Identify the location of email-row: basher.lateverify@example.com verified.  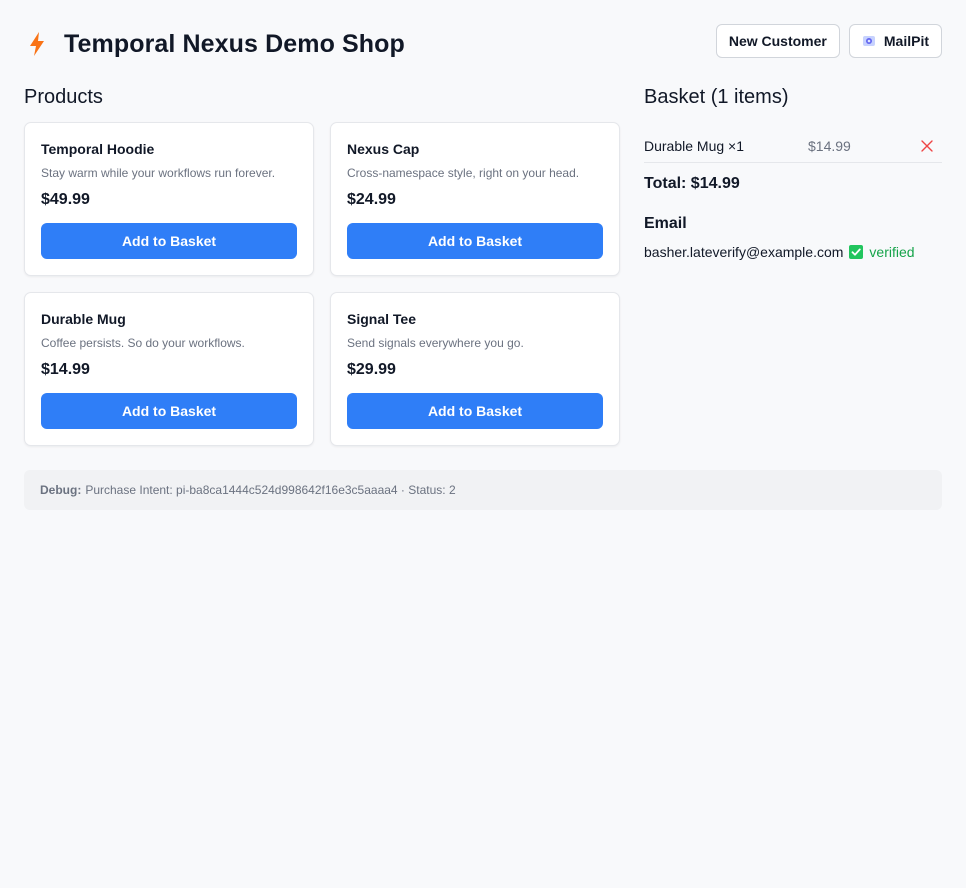
(779, 252).